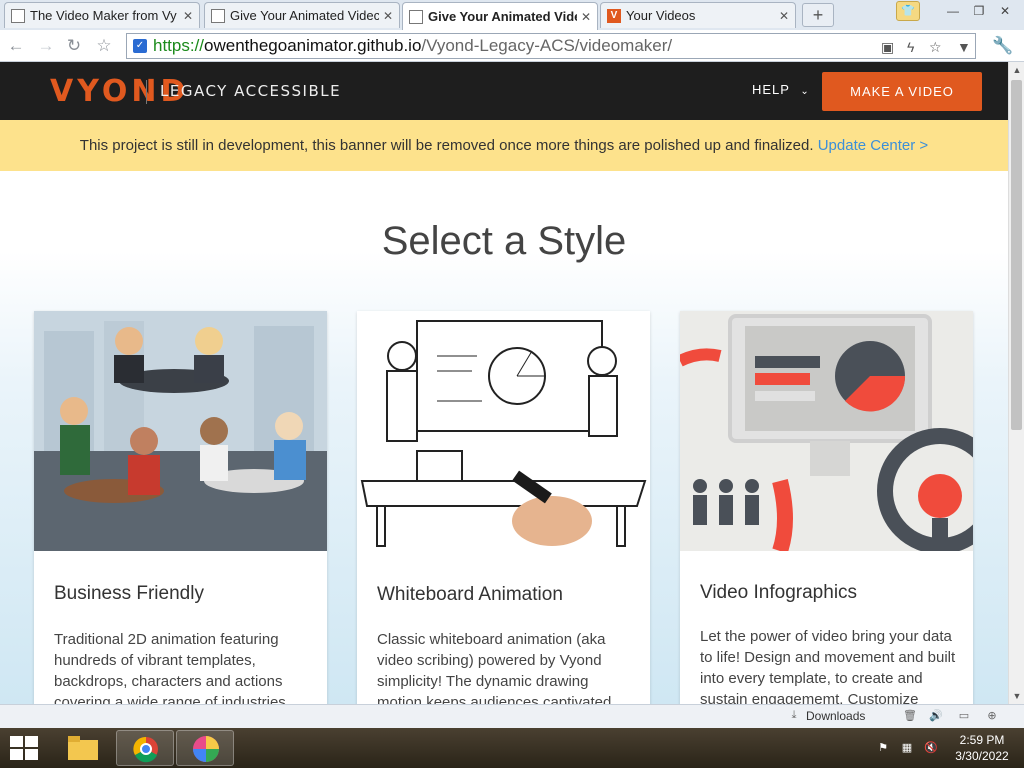  Describe the element at coordinates (512, 716) in the screenshot. I see `downloads-bar: ⤓ Downloads 🗑 🔊 ▭ ⊕` at that location.